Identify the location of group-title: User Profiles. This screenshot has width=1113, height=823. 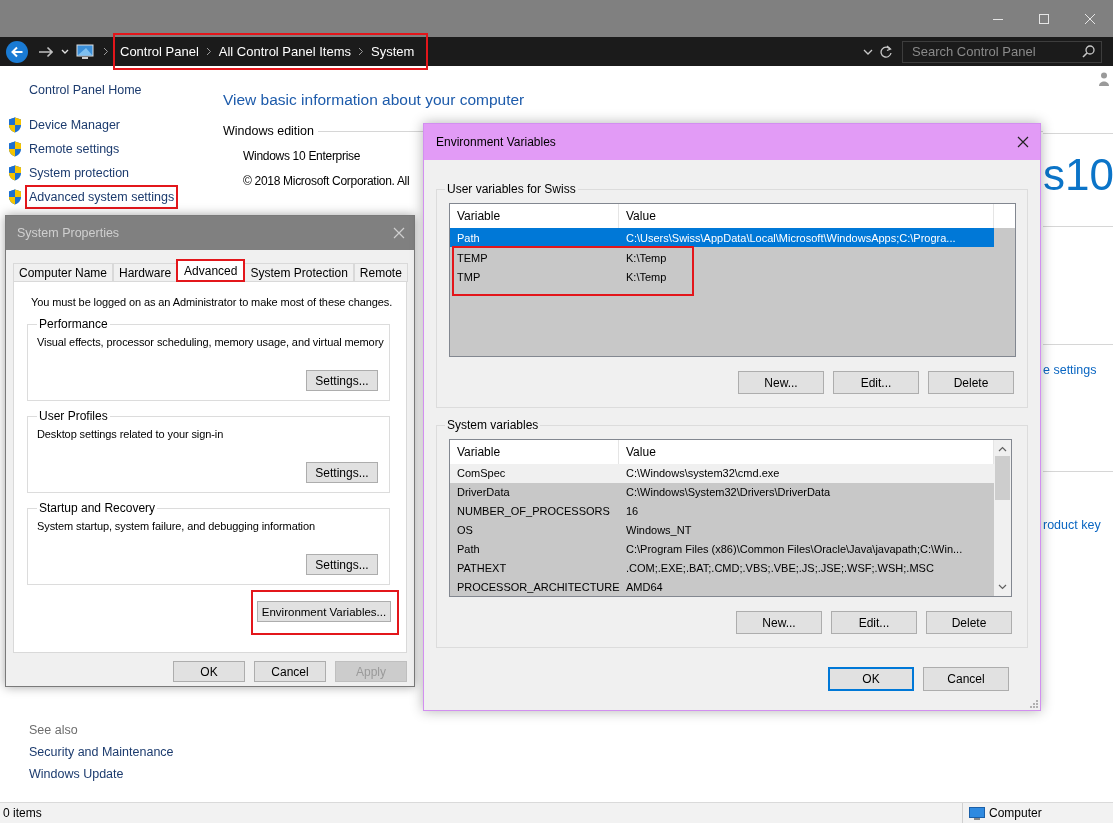
(73, 416).